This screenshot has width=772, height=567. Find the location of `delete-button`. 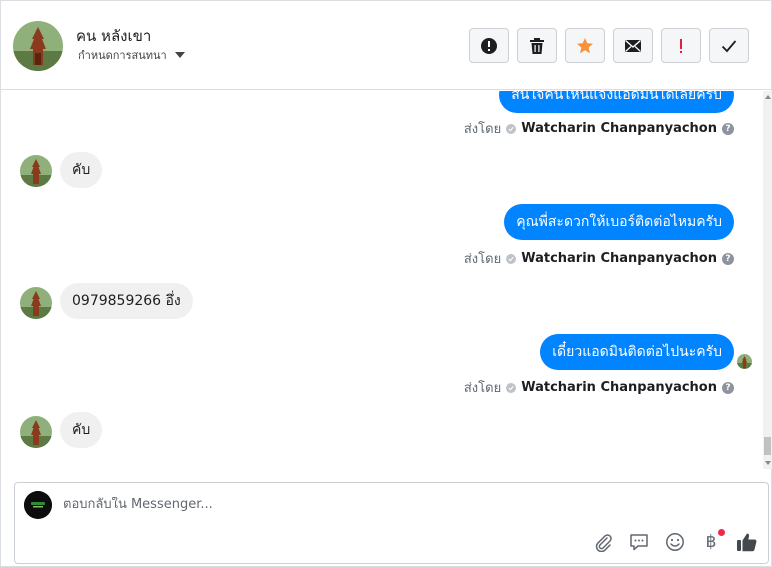

delete-button is located at coordinates (537, 45).